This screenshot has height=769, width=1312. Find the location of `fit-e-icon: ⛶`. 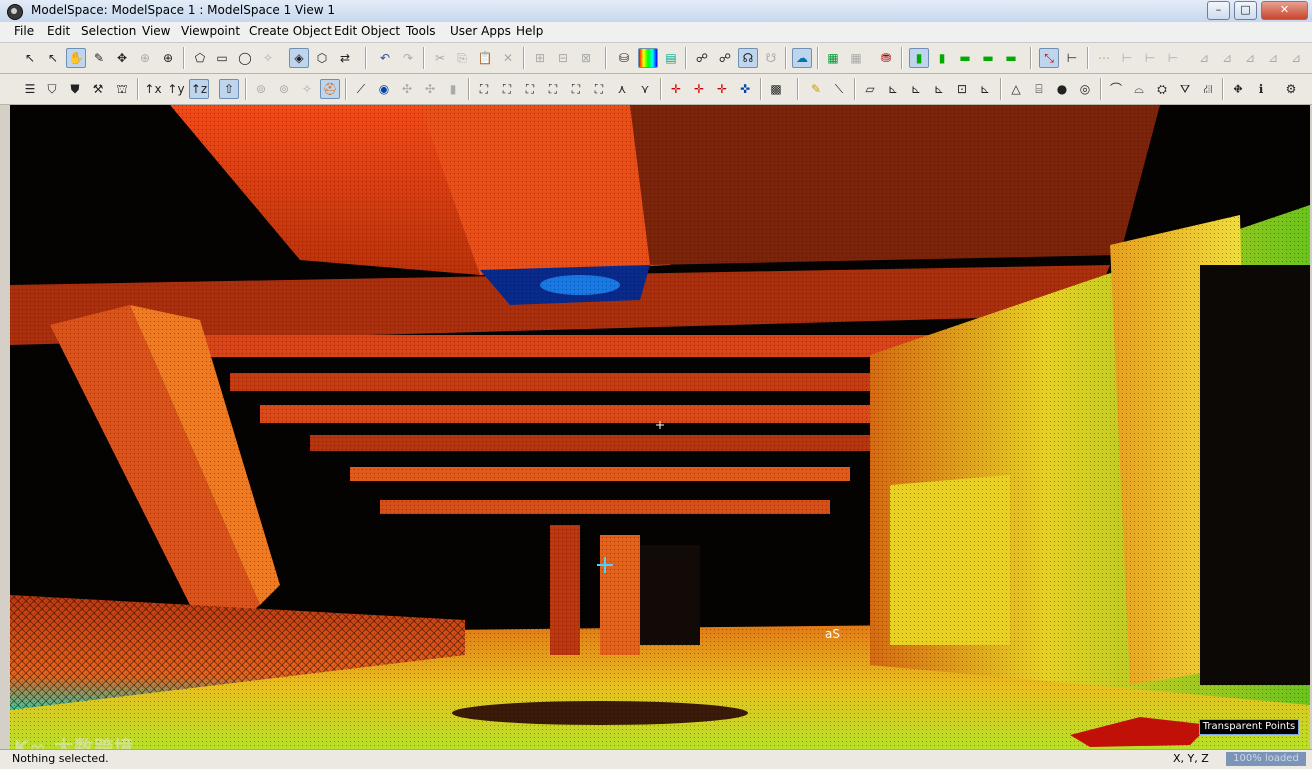

fit-e-icon: ⛶ is located at coordinates (576, 89).